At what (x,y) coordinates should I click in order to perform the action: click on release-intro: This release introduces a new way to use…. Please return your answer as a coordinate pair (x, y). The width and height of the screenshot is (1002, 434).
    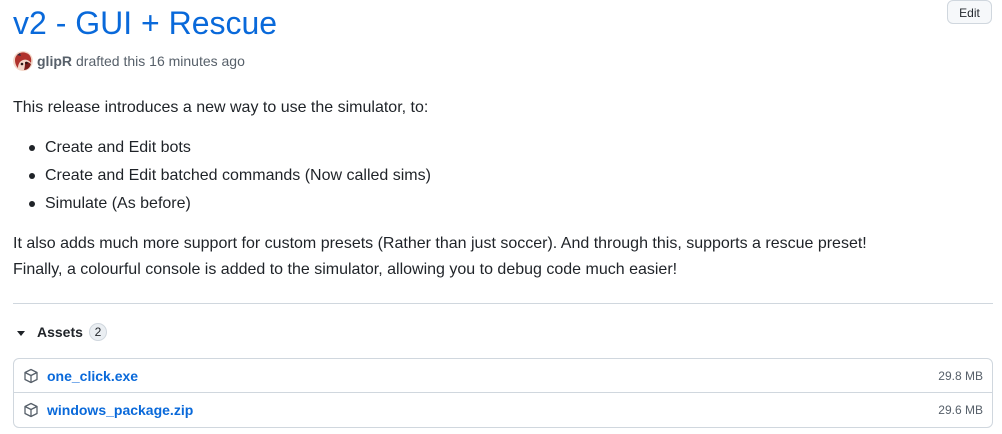
    Looking at the image, I should click on (221, 107).